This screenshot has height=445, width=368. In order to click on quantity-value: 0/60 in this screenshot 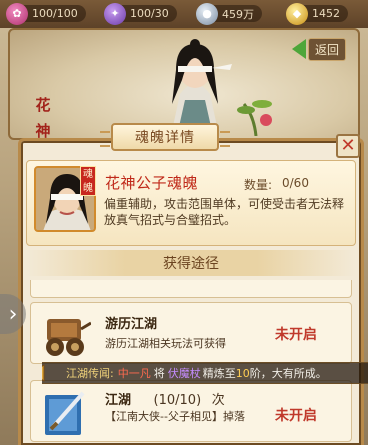, I will do `click(295, 183)`.